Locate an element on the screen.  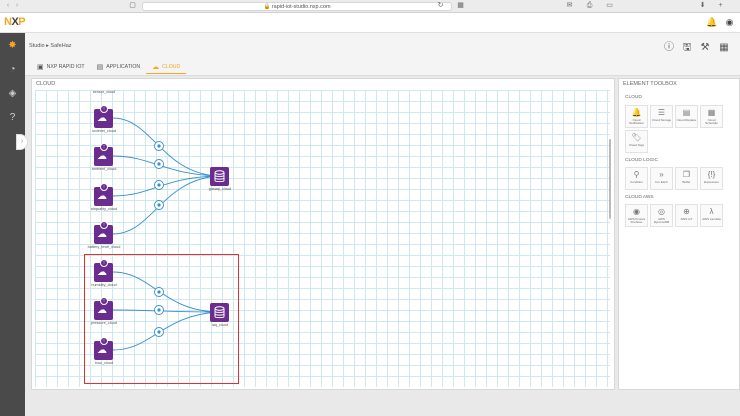
cloud-node-battery: ↑ ☁ is located at coordinates (103, 232).